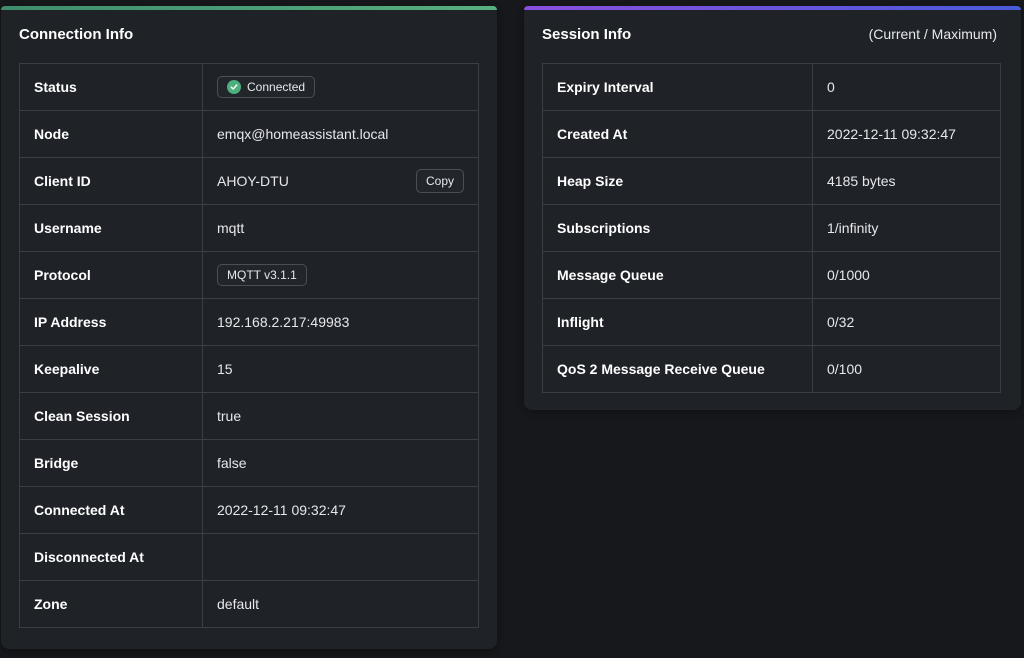 This screenshot has width=1024, height=658. What do you see at coordinates (340, 134) in the screenshot?
I see `node-value: emqx@homeassistant.local` at bounding box center [340, 134].